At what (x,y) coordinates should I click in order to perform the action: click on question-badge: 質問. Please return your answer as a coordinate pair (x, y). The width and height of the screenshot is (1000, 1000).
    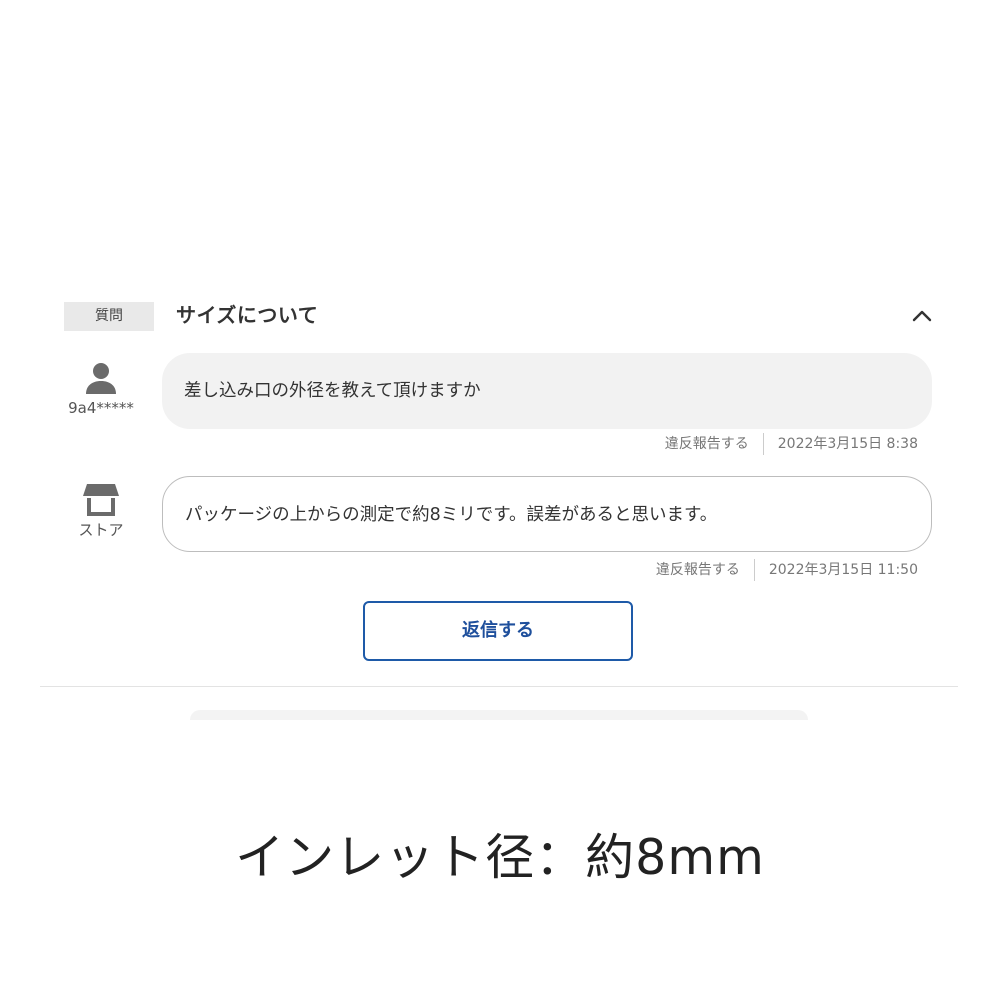
    Looking at the image, I should click on (109, 316).